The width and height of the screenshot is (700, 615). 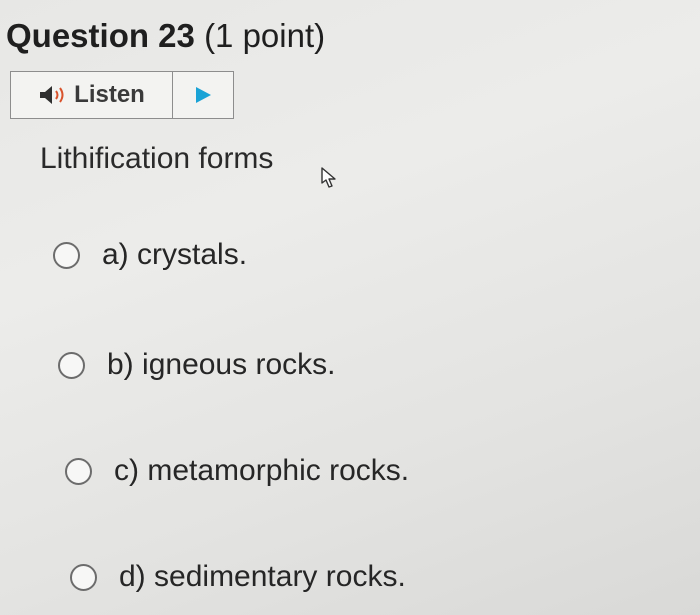 I want to click on question-prompt: Lithification forms, so click(x=157, y=158).